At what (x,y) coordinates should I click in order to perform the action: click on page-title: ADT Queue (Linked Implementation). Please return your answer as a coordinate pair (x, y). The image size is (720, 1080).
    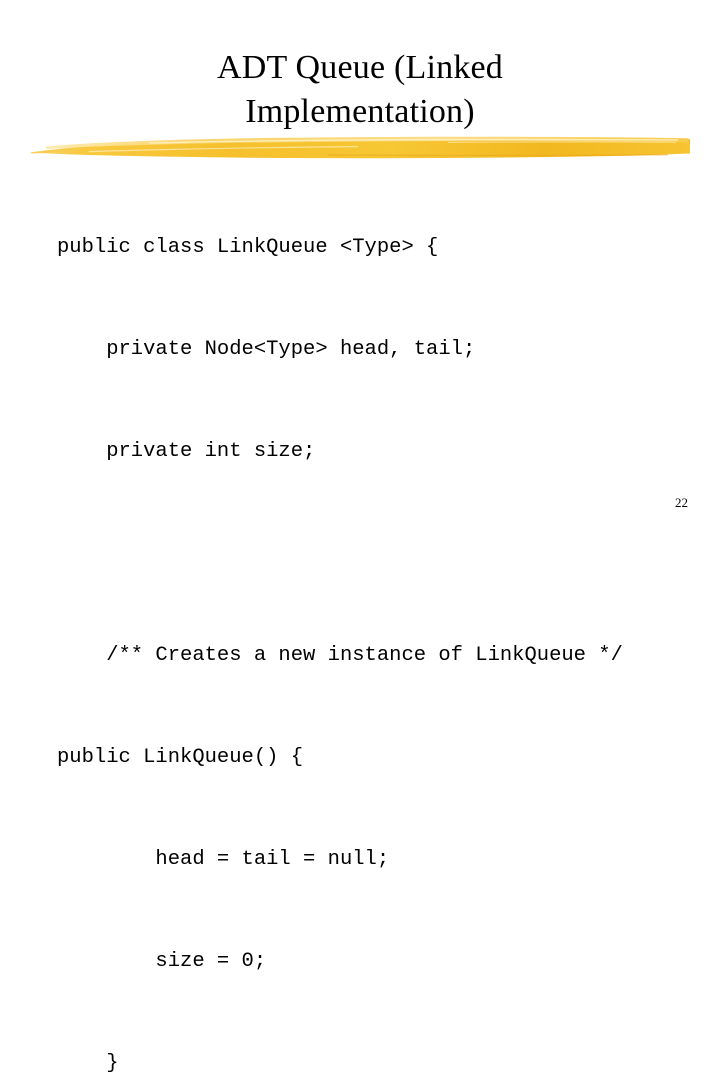
    Looking at the image, I should click on (360, 89).